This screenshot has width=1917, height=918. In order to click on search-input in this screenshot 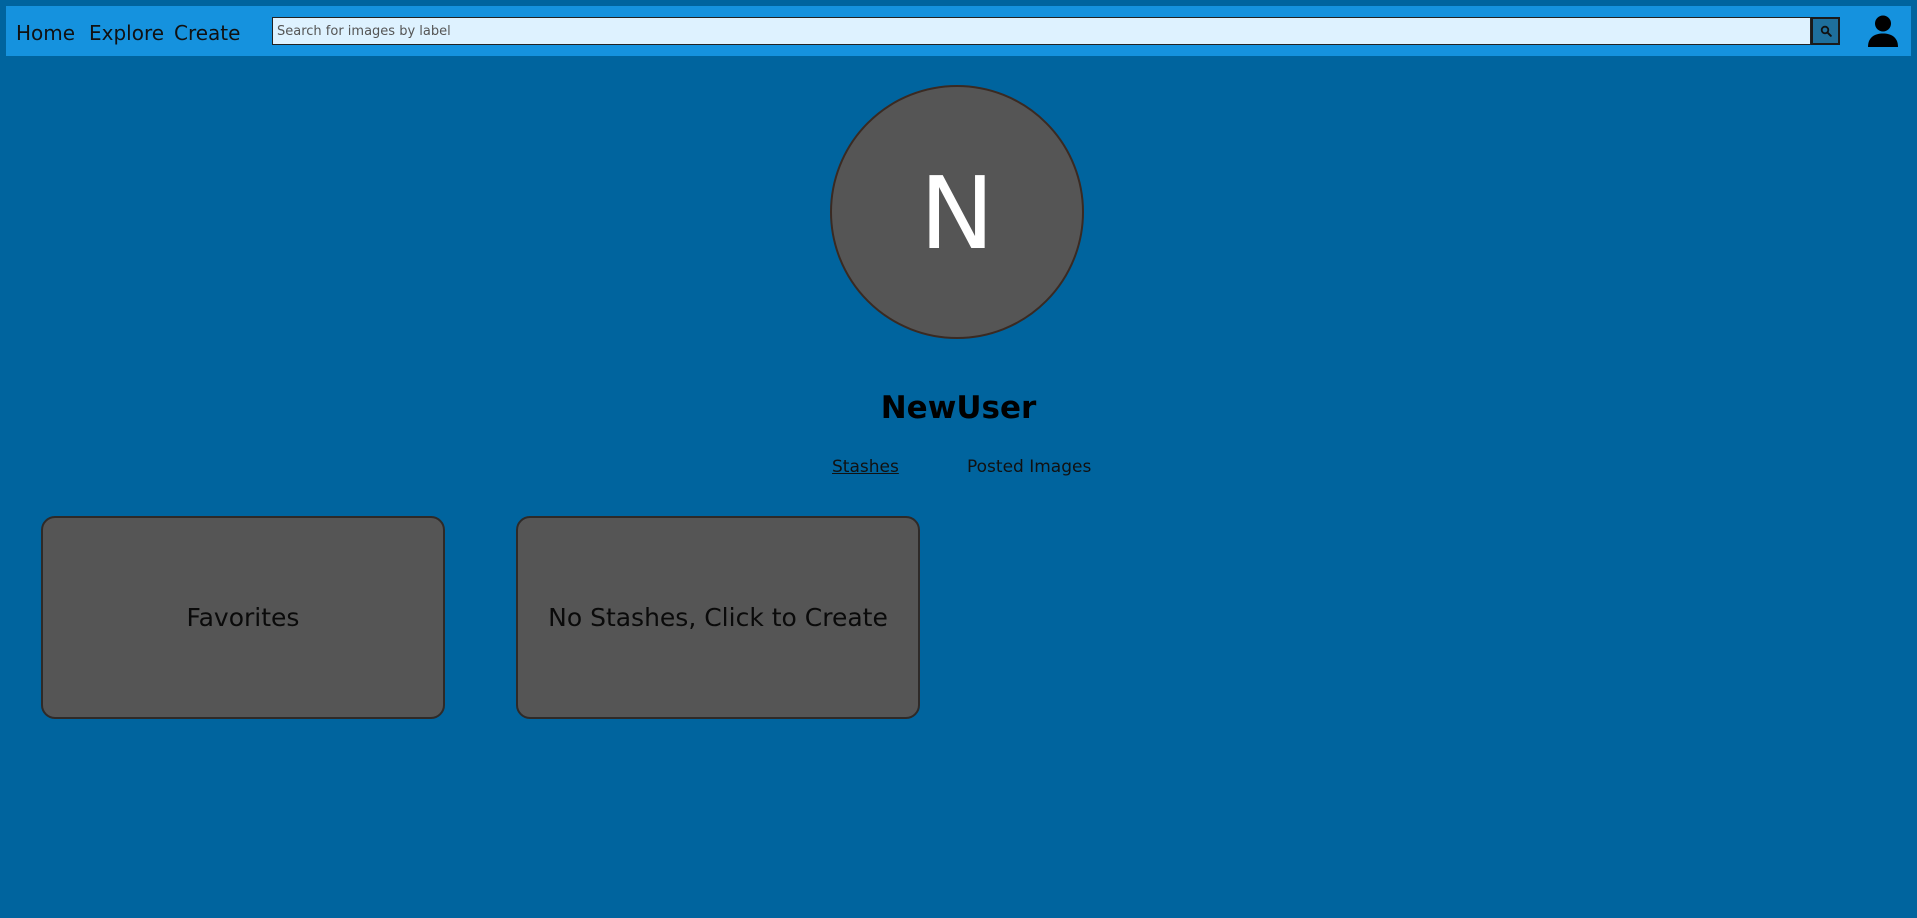, I will do `click(1041, 31)`.